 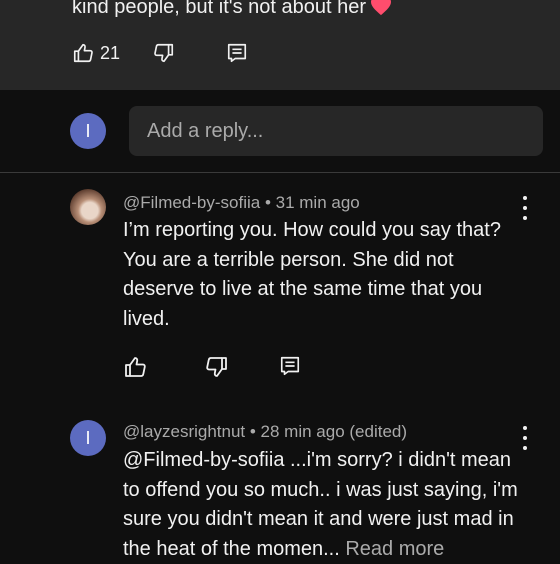 What do you see at coordinates (88, 438) in the screenshot?
I see `avatar: I` at bounding box center [88, 438].